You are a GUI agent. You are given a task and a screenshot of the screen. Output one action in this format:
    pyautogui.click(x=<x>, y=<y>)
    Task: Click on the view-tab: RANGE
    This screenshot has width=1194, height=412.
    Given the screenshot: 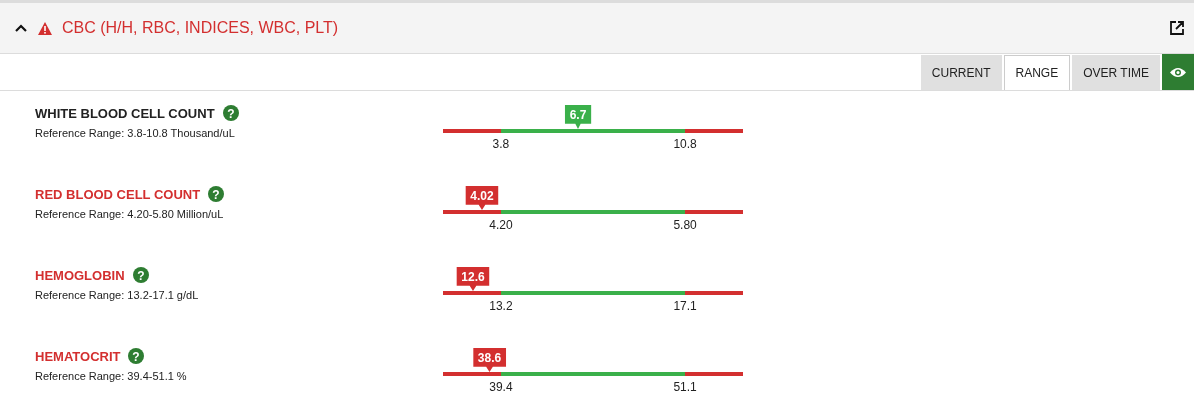 What is the action you would take?
    pyautogui.click(x=1037, y=72)
    